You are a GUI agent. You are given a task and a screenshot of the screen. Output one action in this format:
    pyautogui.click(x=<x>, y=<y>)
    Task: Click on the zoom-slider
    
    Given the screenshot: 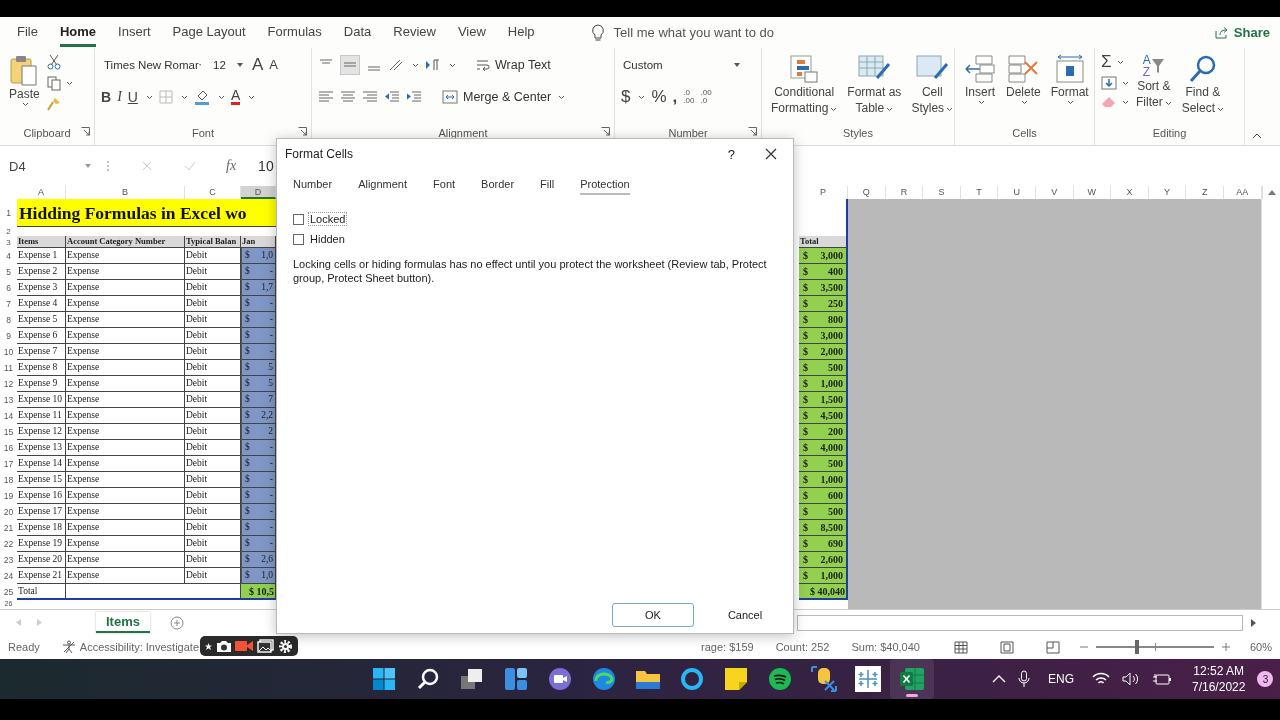 What is the action you would take?
    pyautogui.click(x=1154, y=647)
    